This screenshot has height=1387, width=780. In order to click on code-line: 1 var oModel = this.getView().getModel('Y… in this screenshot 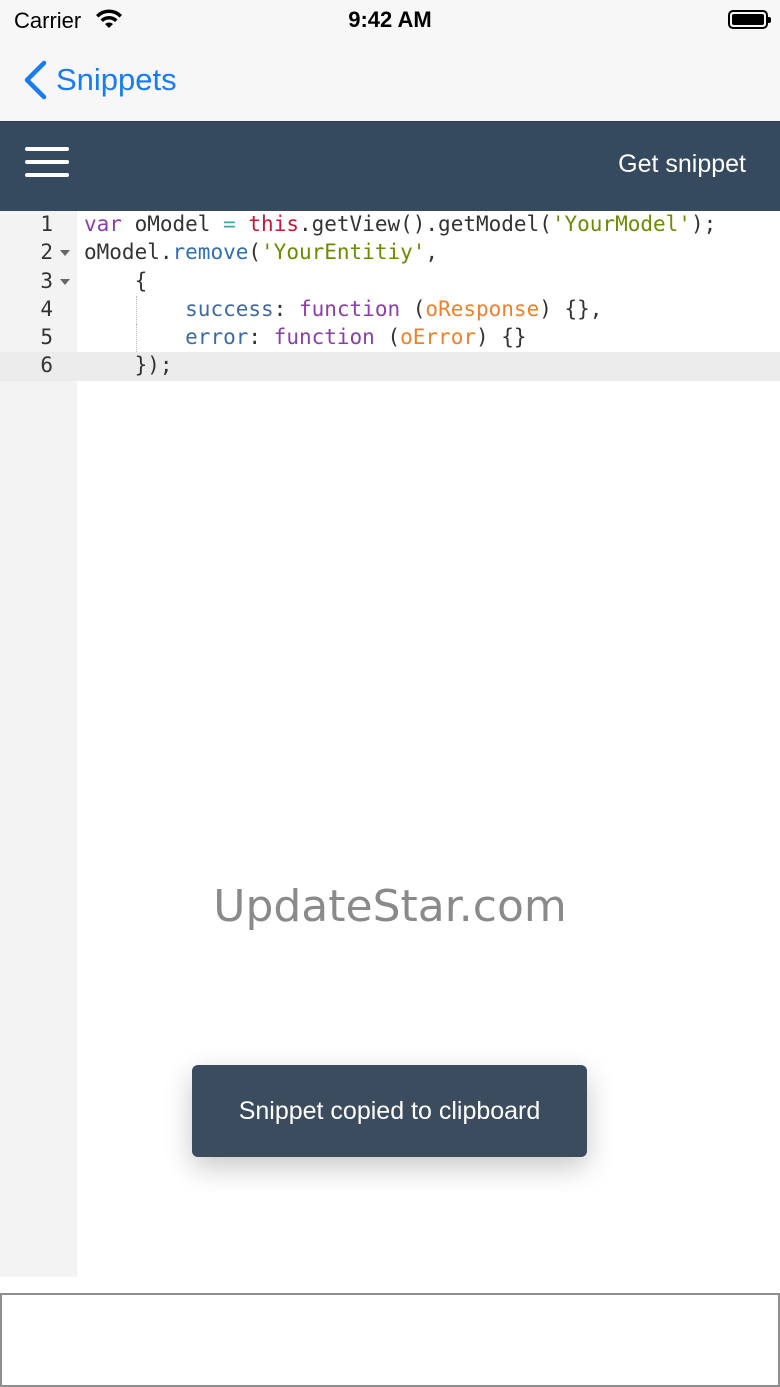, I will do `click(390, 225)`.